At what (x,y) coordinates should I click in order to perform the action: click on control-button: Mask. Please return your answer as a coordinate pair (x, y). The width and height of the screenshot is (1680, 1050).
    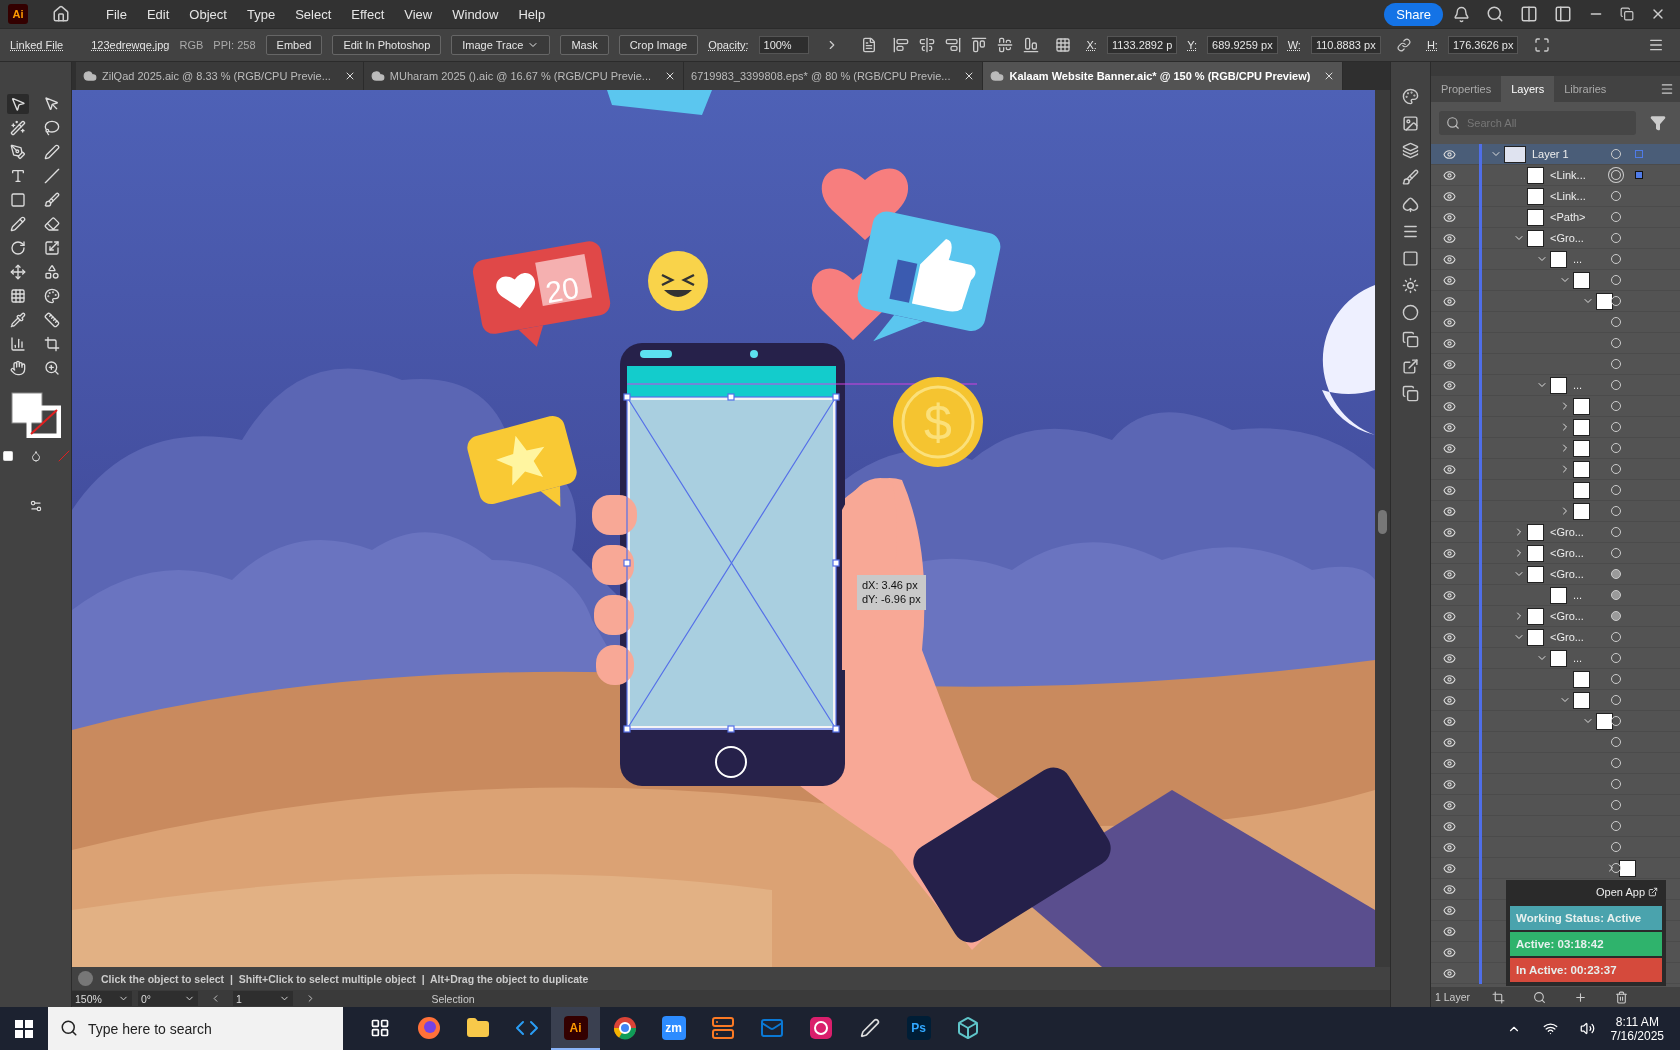
    Looking at the image, I should click on (584, 45).